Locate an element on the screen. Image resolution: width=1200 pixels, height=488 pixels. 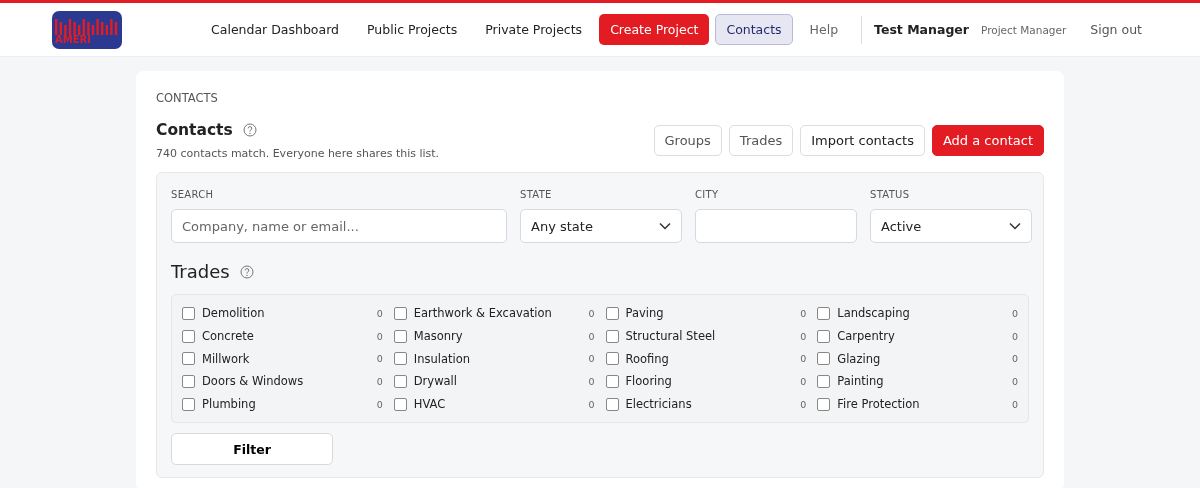
trade-label: Plumbing is located at coordinates (229, 404).